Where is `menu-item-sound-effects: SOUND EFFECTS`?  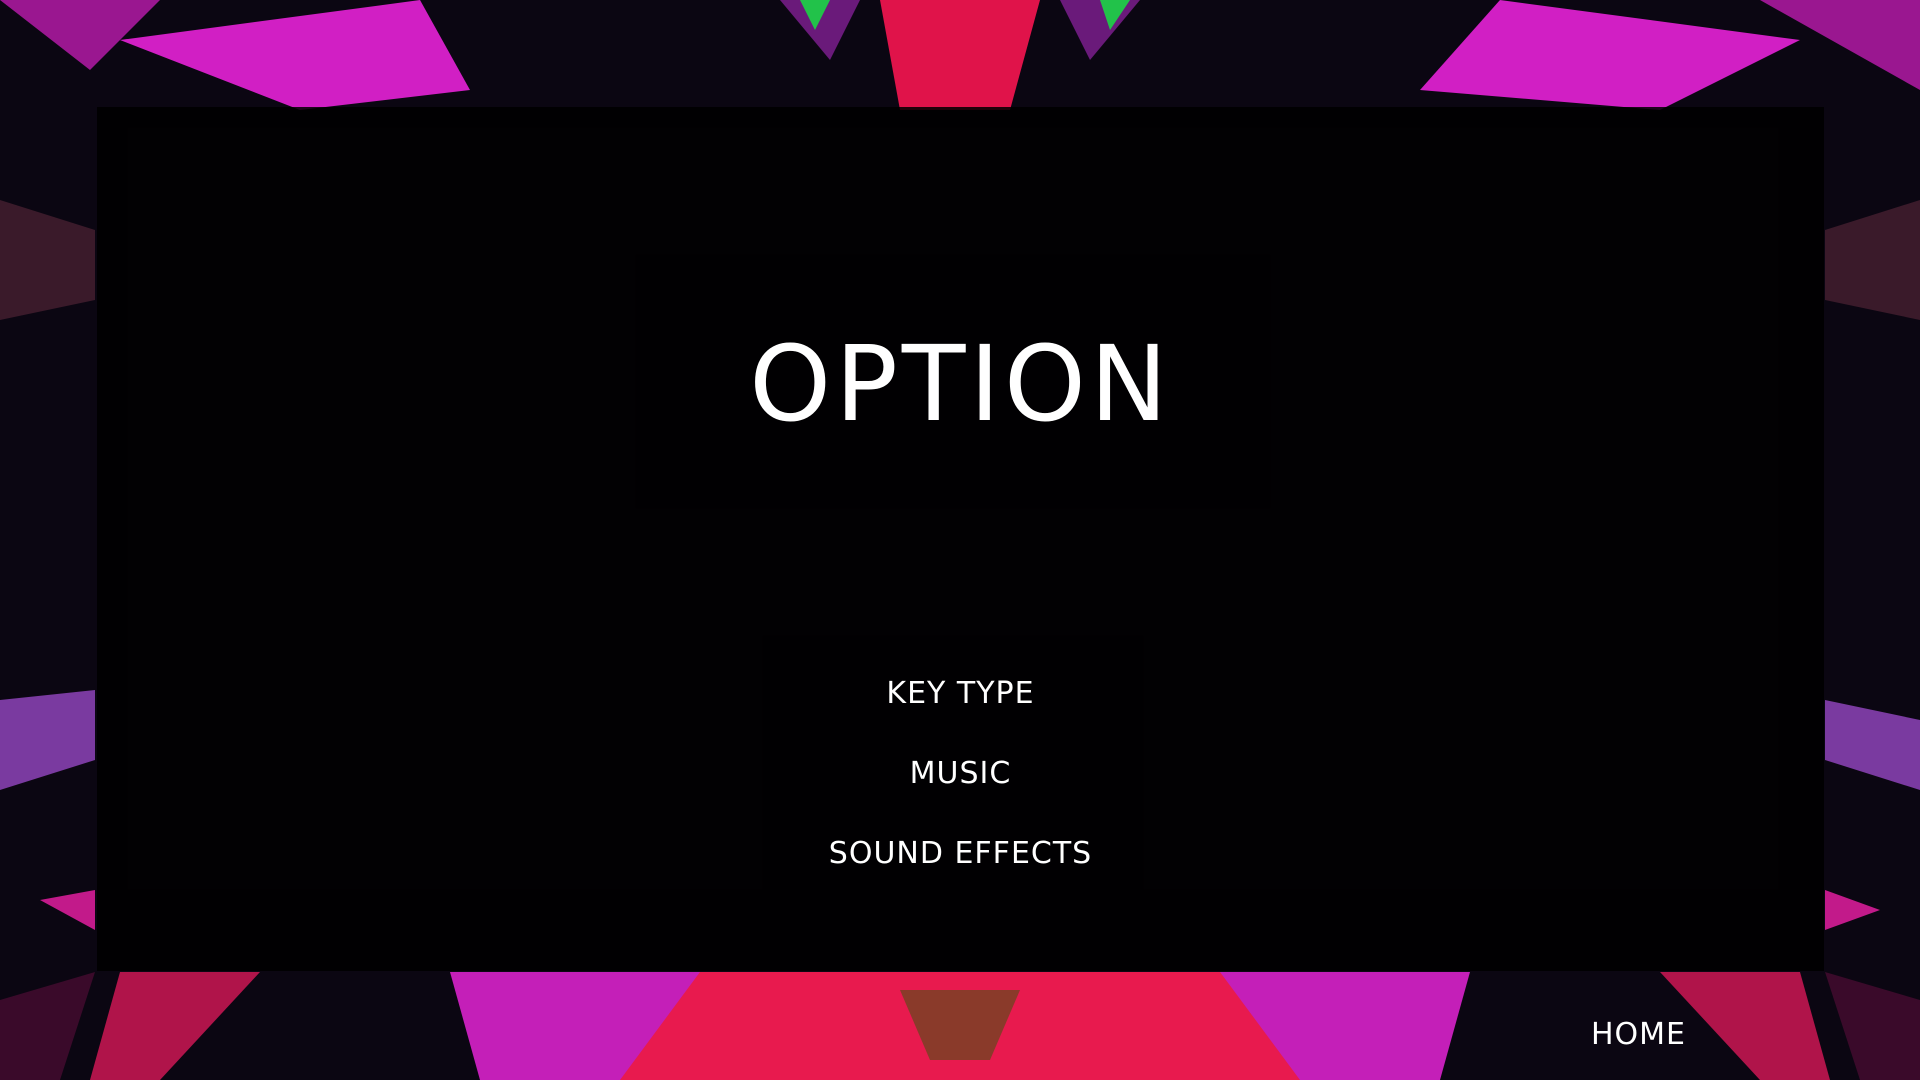 menu-item-sound-effects: SOUND EFFECTS is located at coordinates (960, 854).